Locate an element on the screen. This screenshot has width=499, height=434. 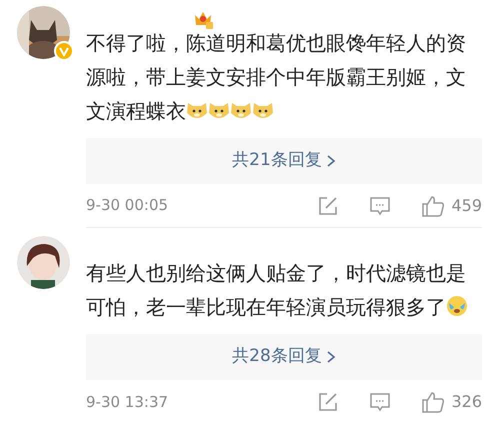
replies-link: 共28条回复 is located at coordinates (284, 357).